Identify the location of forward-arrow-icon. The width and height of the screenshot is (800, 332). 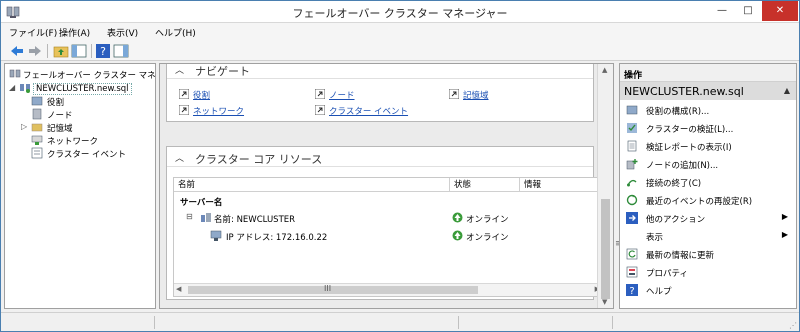
(35, 51).